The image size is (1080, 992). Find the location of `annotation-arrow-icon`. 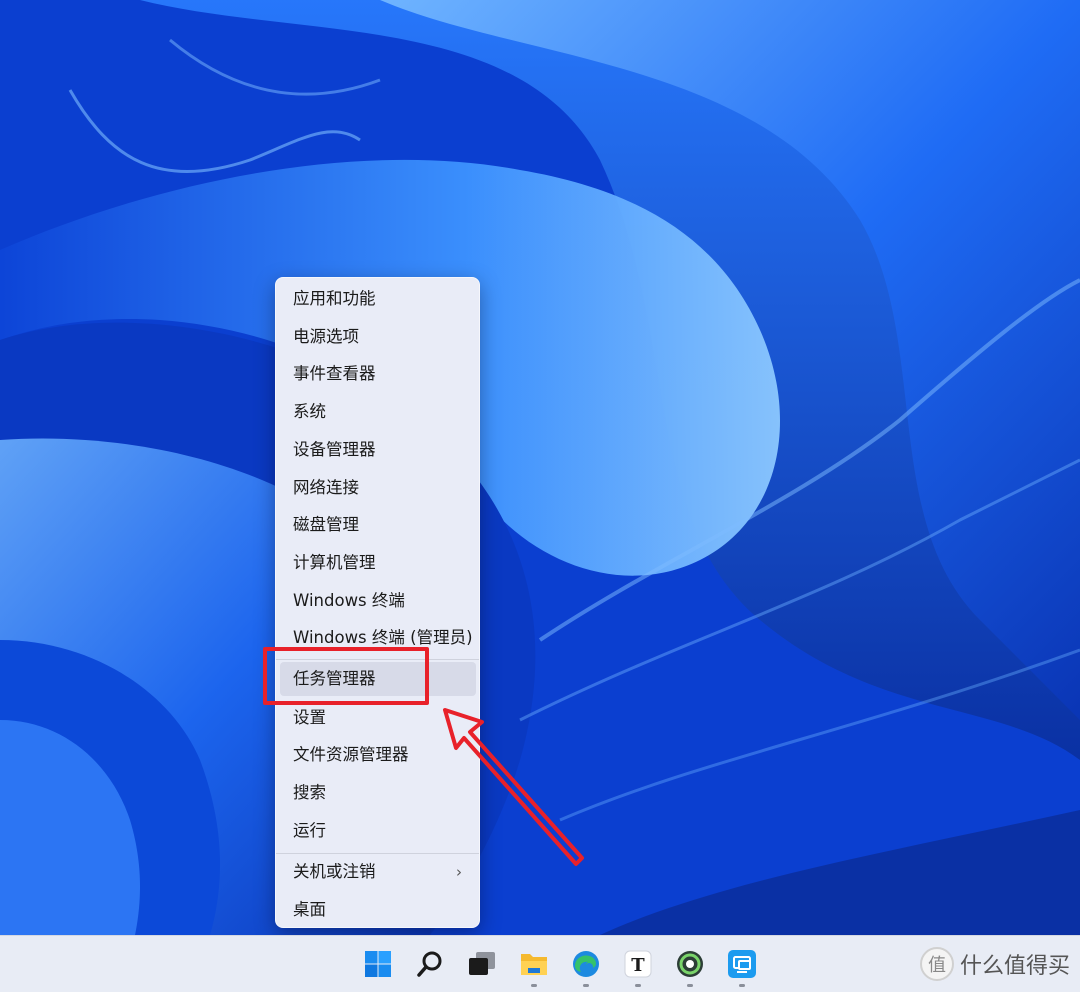

annotation-arrow-icon is located at coordinates (513, 787).